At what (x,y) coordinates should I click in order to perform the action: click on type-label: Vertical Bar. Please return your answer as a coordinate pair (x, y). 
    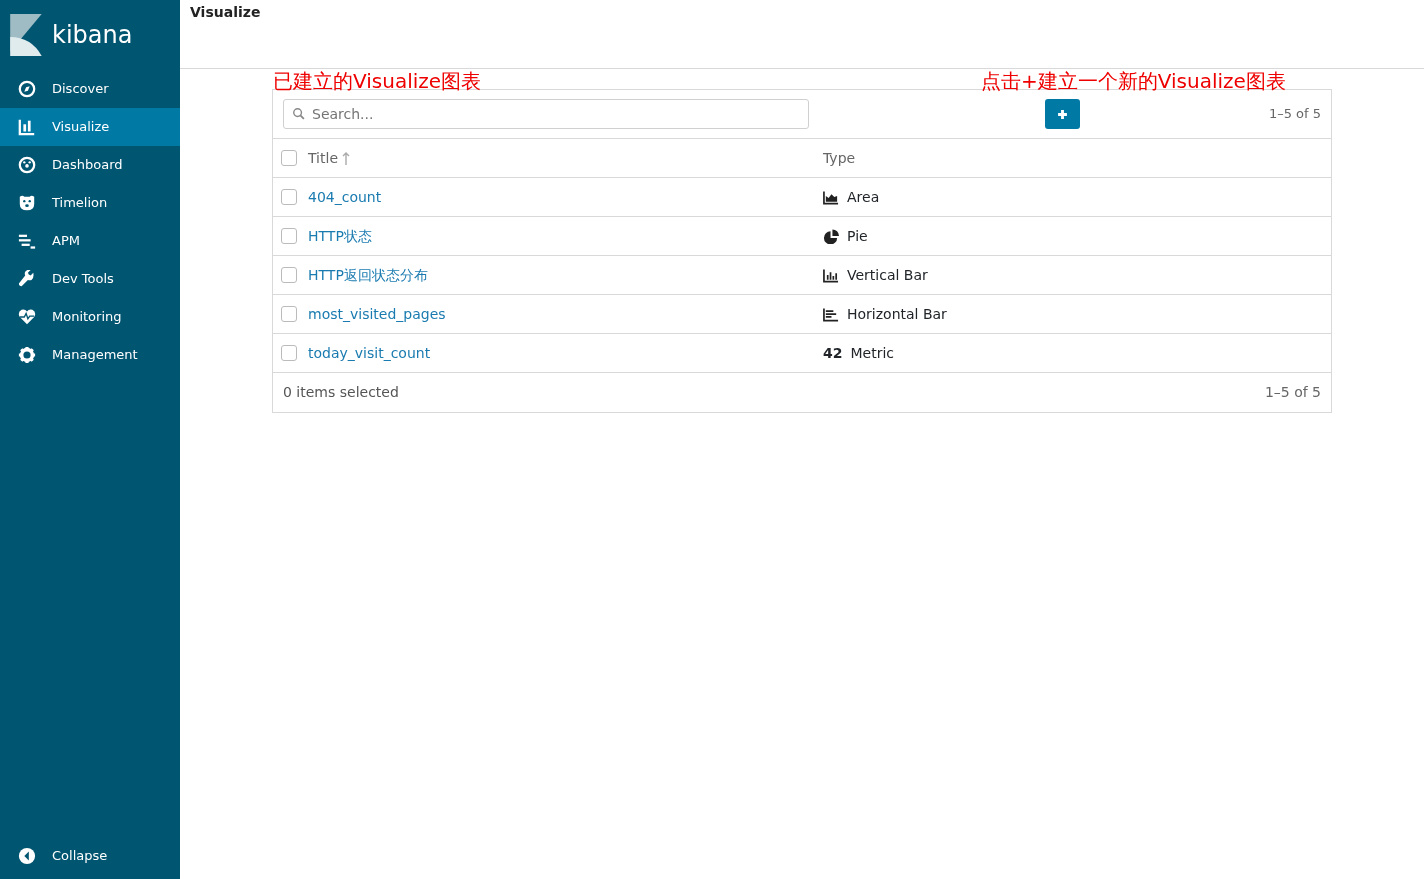
    Looking at the image, I should click on (887, 275).